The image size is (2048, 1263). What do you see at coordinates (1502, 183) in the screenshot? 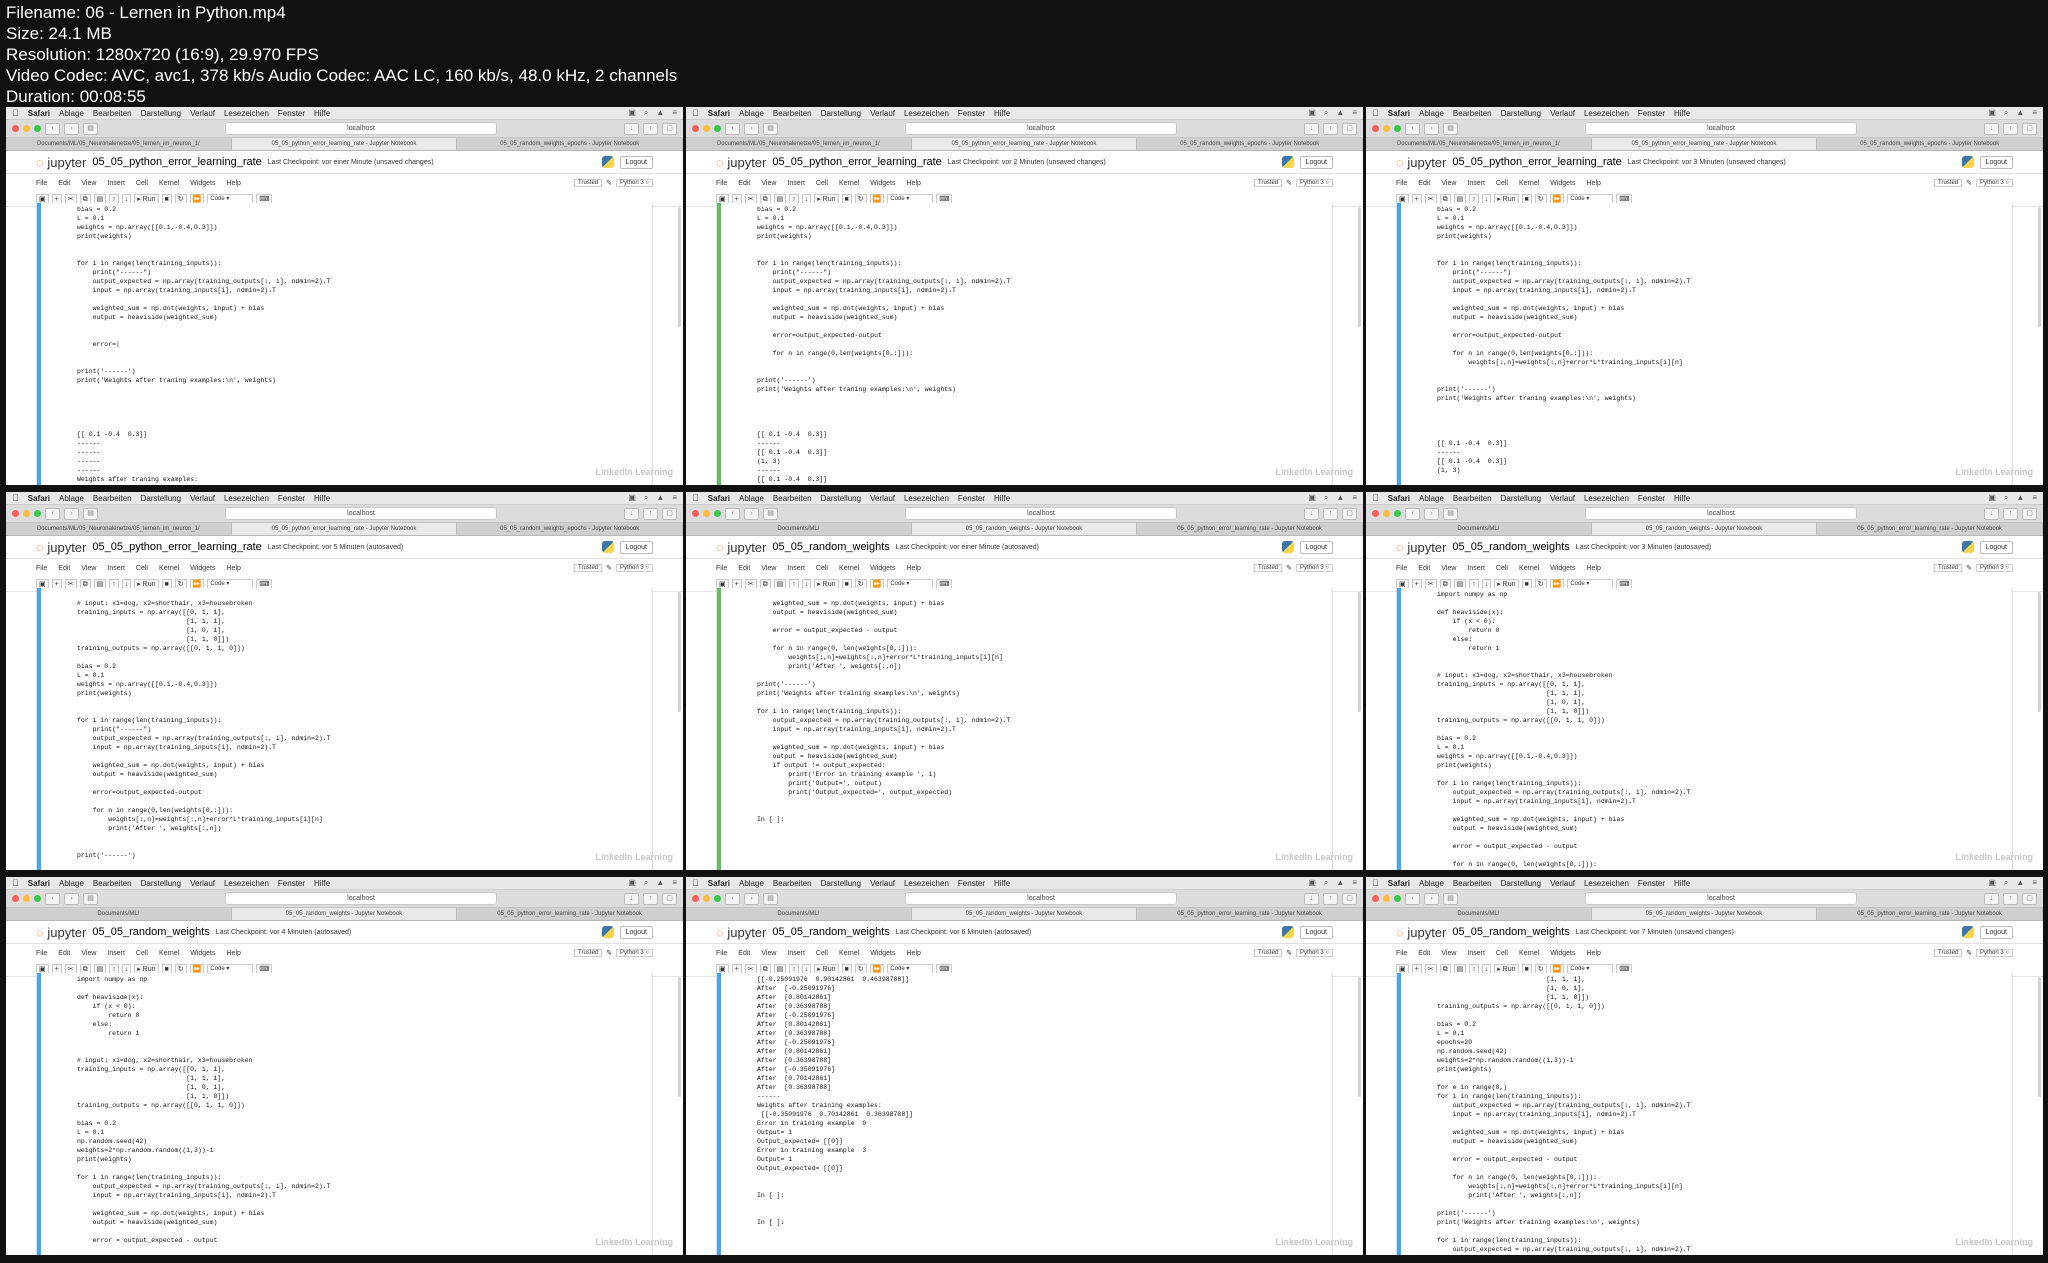
I see `notebook-menu-item: Cell` at bounding box center [1502, 183].